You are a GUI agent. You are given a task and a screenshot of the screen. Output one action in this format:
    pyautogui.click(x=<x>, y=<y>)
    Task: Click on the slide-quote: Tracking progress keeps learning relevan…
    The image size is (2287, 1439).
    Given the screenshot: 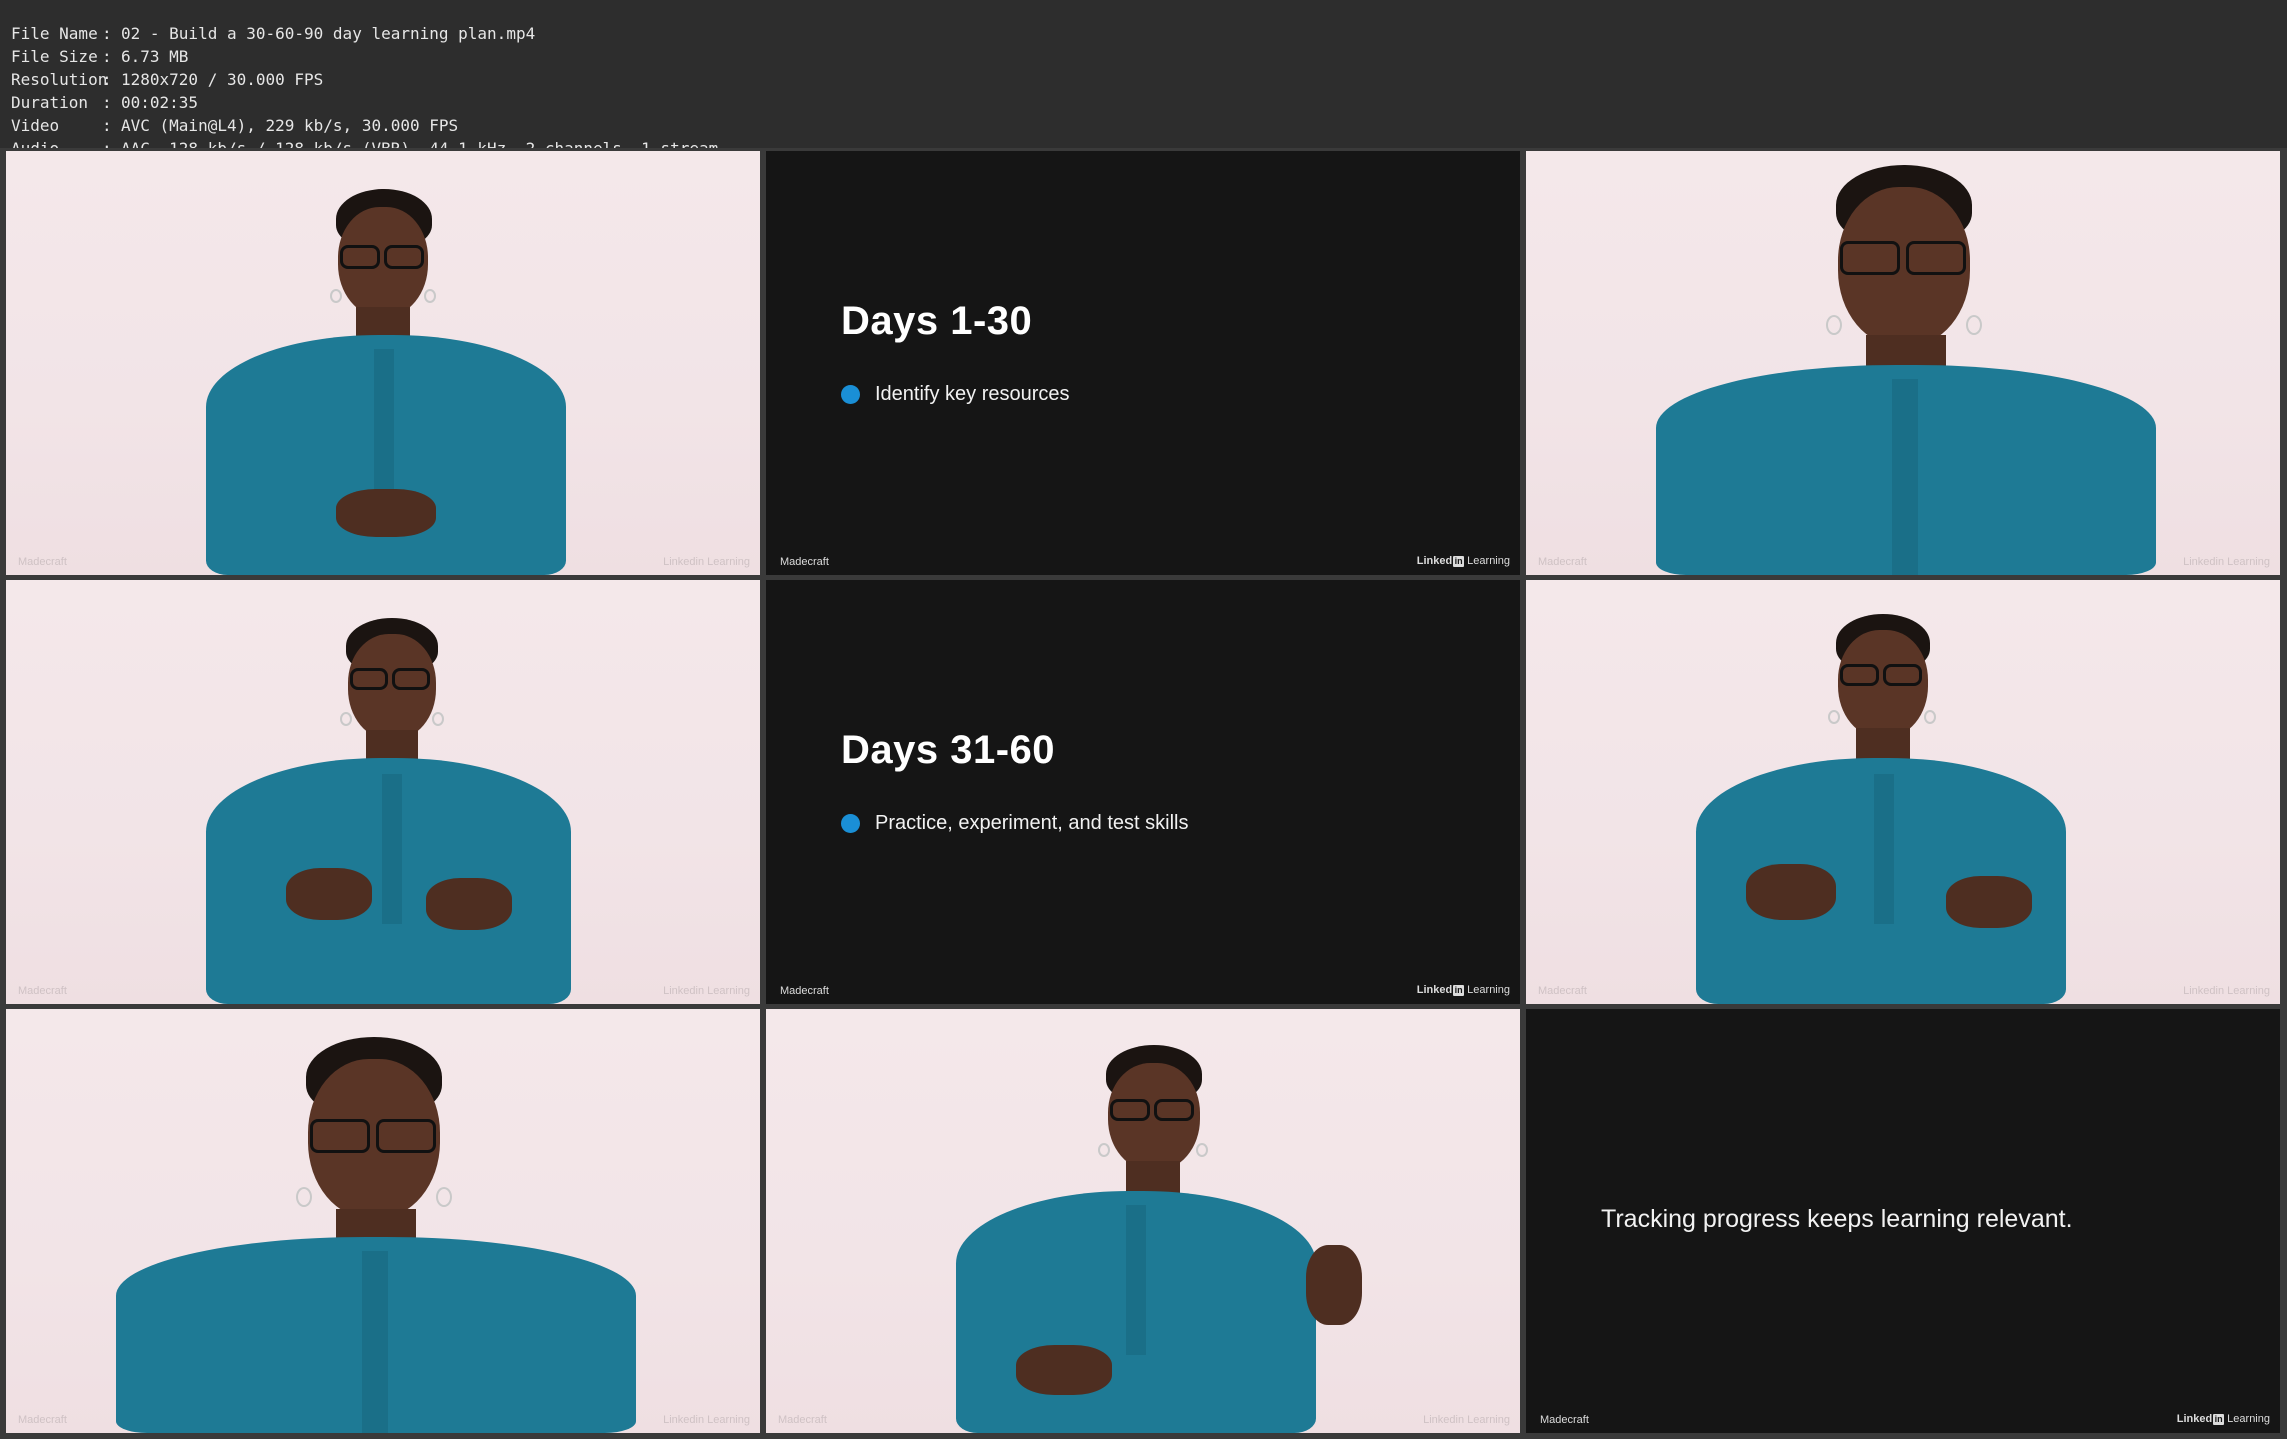 What is the action you would take?
    pyautogui.click(x=1837, y=1219)
    